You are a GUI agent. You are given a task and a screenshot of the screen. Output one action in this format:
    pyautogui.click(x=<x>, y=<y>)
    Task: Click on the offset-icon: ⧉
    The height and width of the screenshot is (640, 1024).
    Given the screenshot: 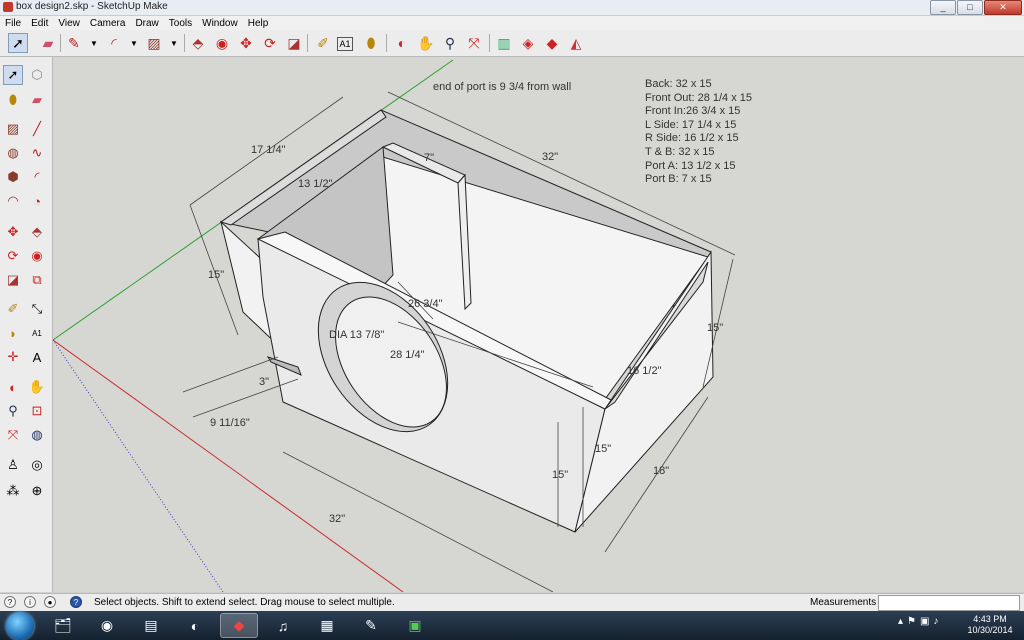 What is the action you would take?
    pyautogui.click(x=37, y=280)
    